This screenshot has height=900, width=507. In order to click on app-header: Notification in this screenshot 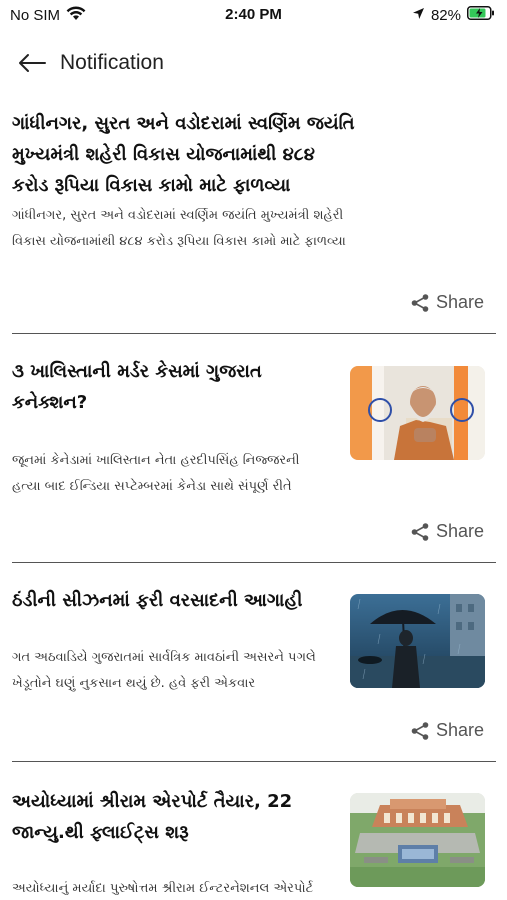, I will do `click(253, 63)`.